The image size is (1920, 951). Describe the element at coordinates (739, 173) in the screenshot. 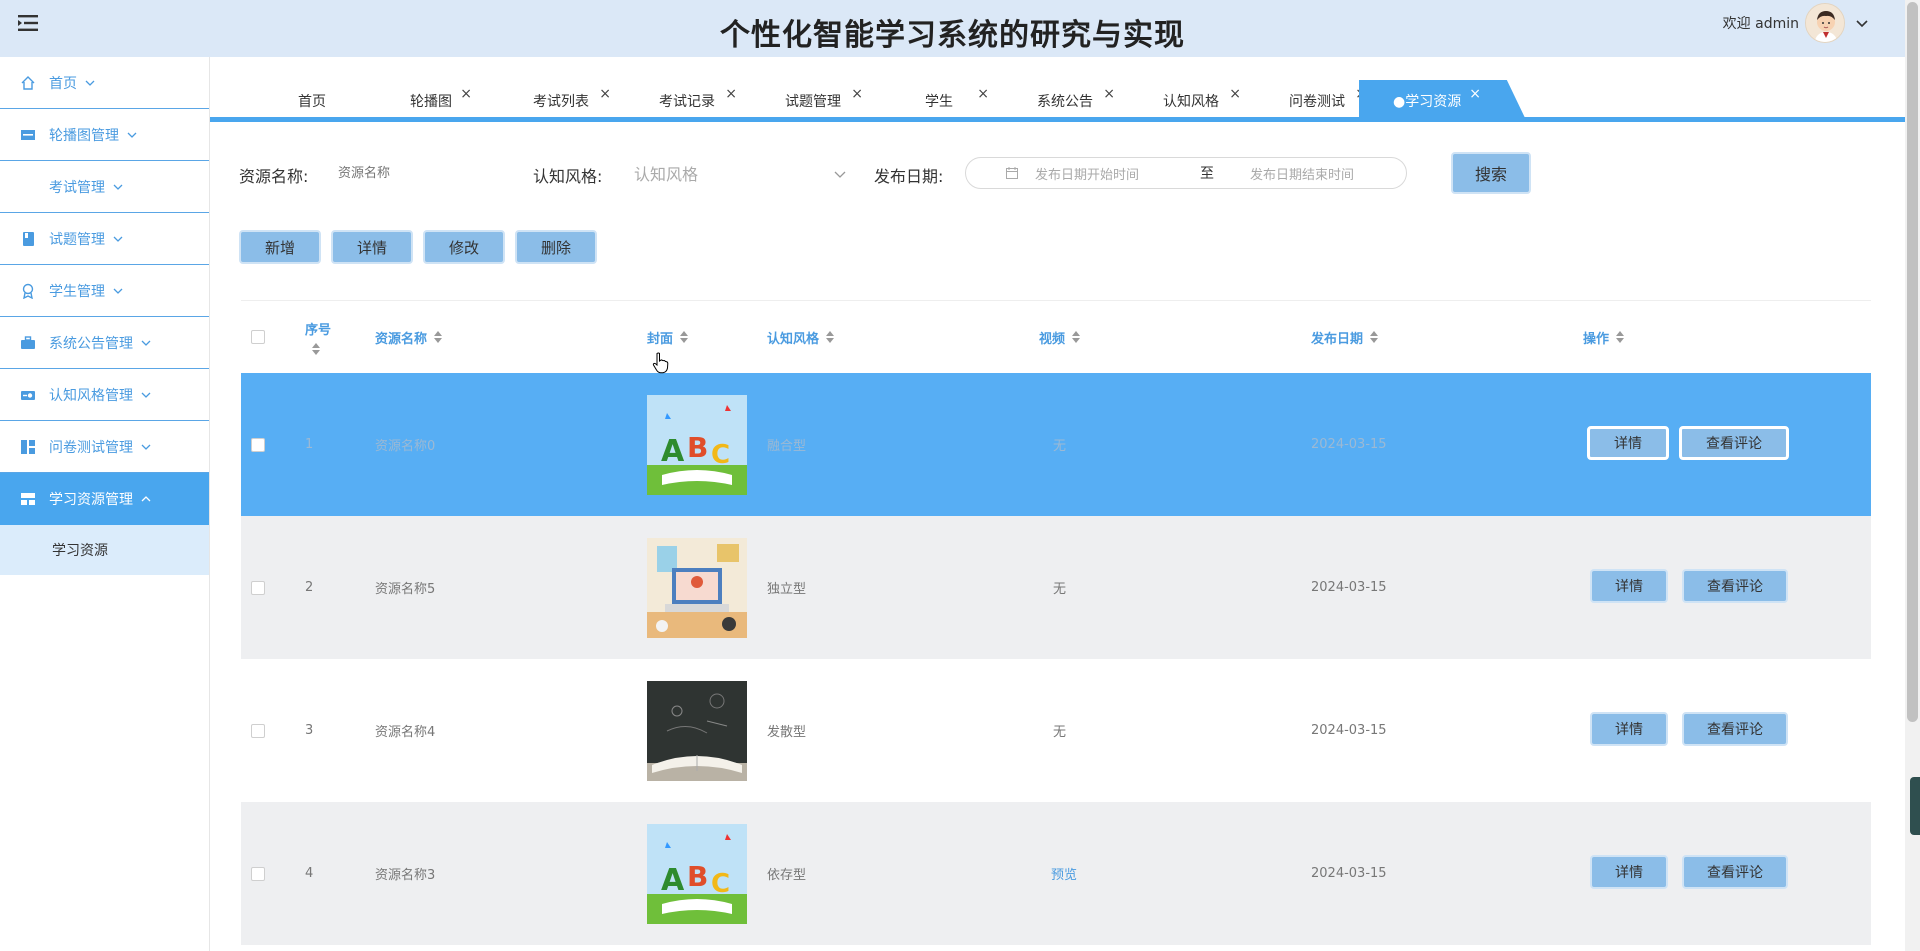

I see `cognitive-style-select: 认知风格` at that location.